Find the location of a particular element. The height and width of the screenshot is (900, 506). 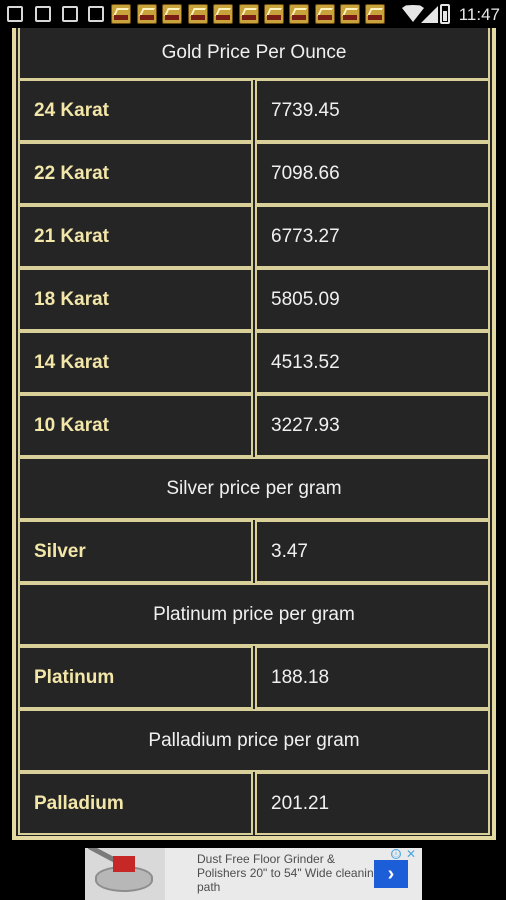

image-icon is located at coordinates (96, 14).